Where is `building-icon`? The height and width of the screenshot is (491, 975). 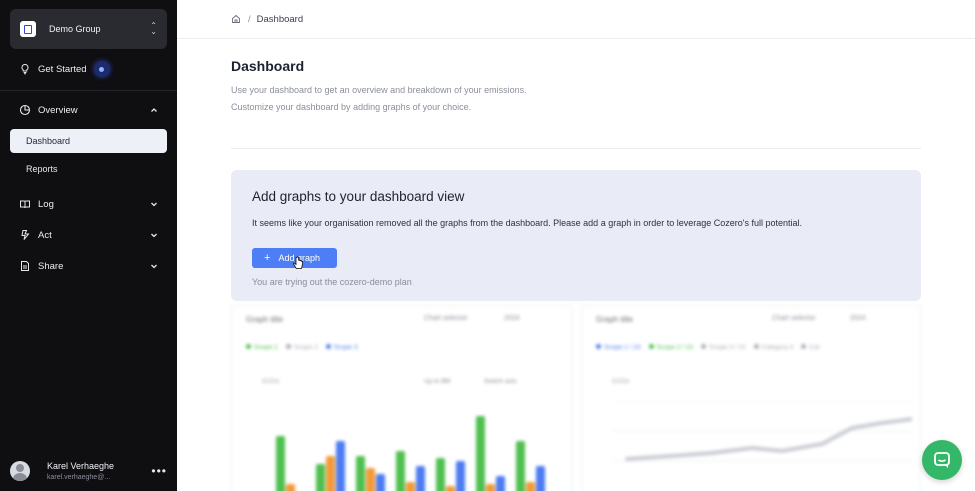 building-icon is located at coordinates (28, 29).